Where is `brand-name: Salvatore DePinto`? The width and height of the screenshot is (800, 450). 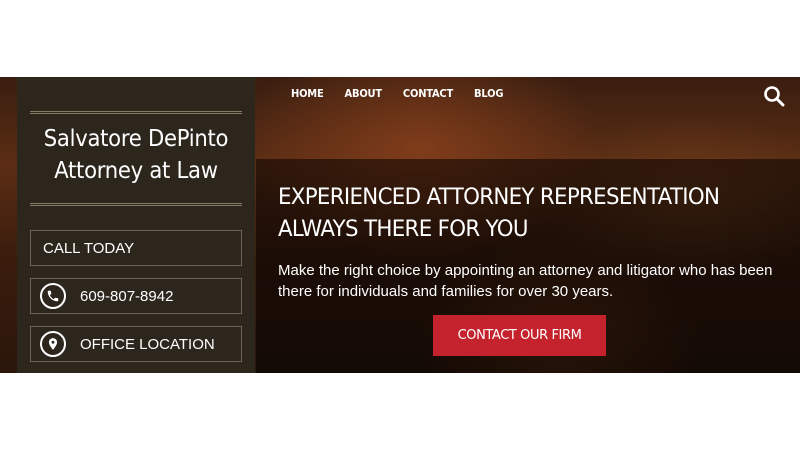 brand-name: Salvatore DePinto is located at coordinates (136, 139).